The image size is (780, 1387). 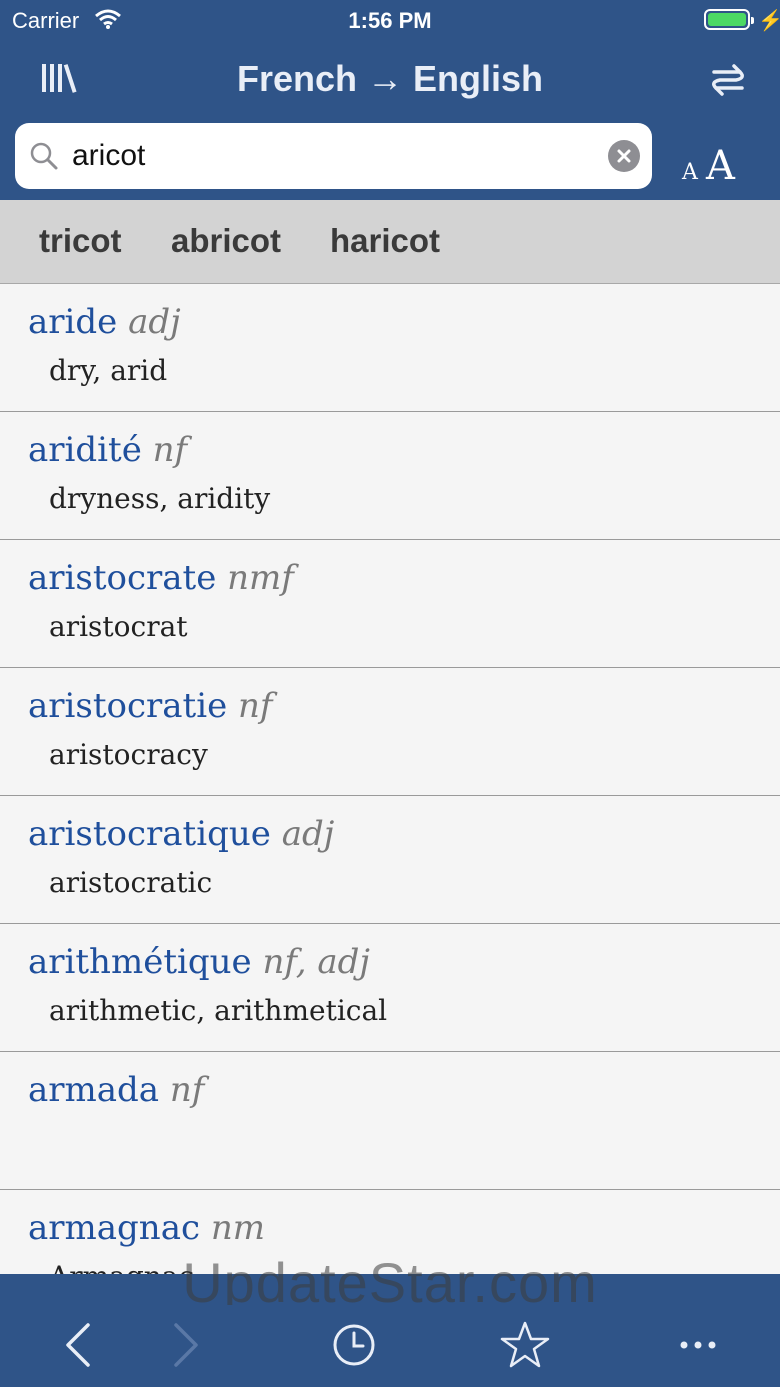 I want to click on bottom-toolbar, so click(x=390, y=1346).